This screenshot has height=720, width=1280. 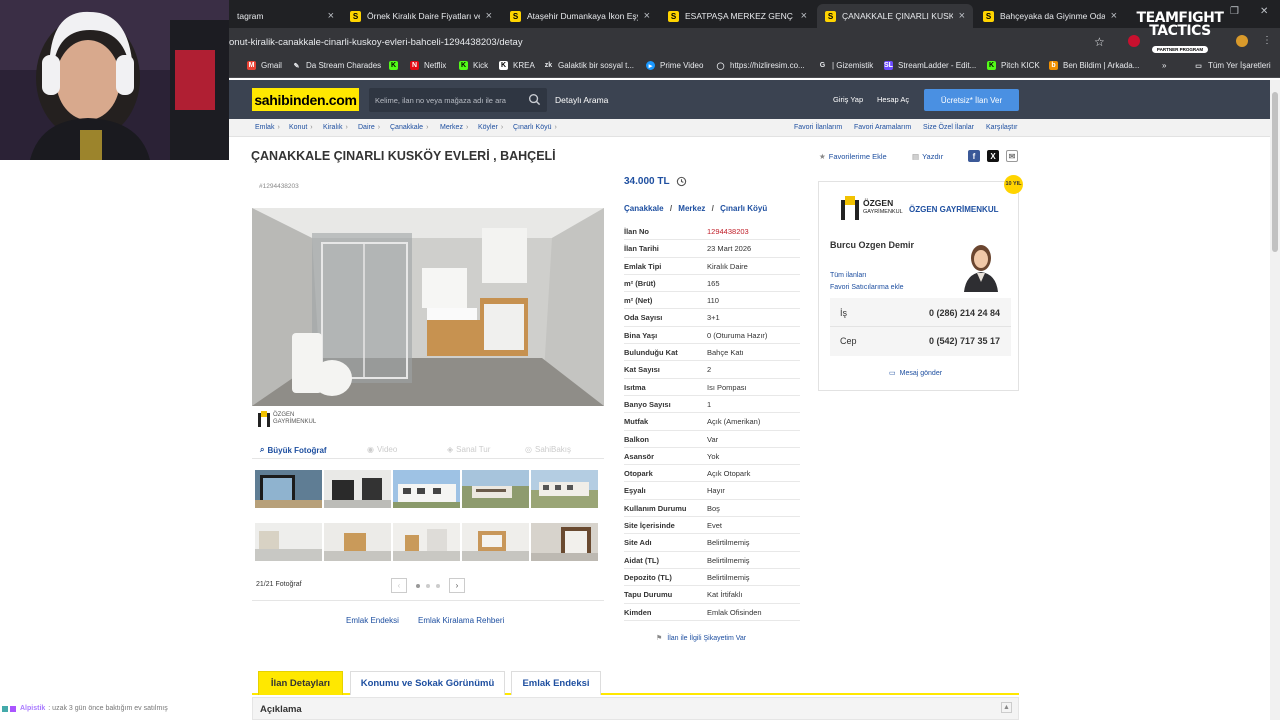 I want to click on rent-guide-link: Emlak Kiralama Rehberi, so click(x=461, y=620).